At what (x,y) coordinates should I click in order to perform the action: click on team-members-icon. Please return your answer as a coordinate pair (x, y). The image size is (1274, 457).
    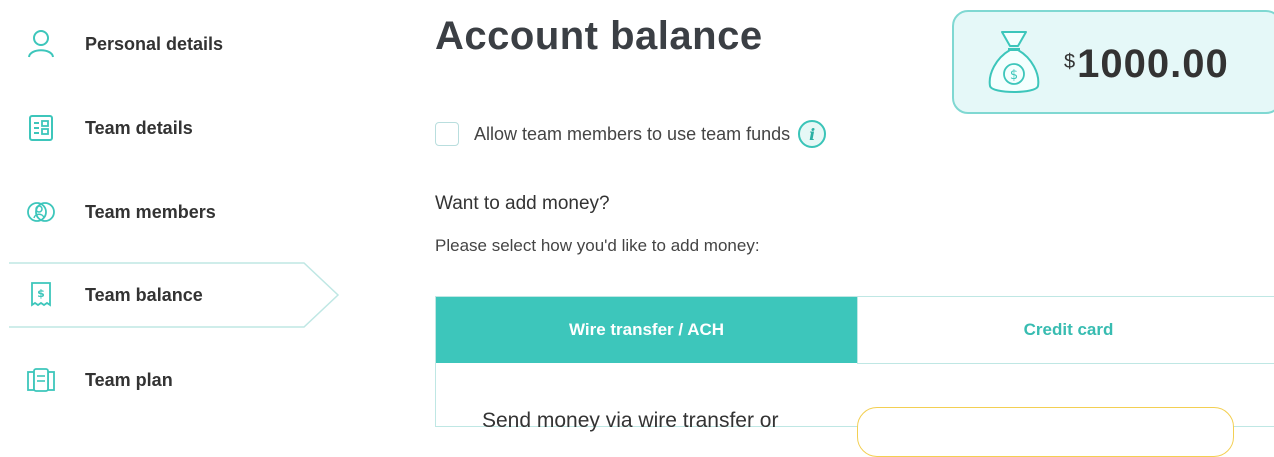
    Looking at the image, I should click on (41, 212).